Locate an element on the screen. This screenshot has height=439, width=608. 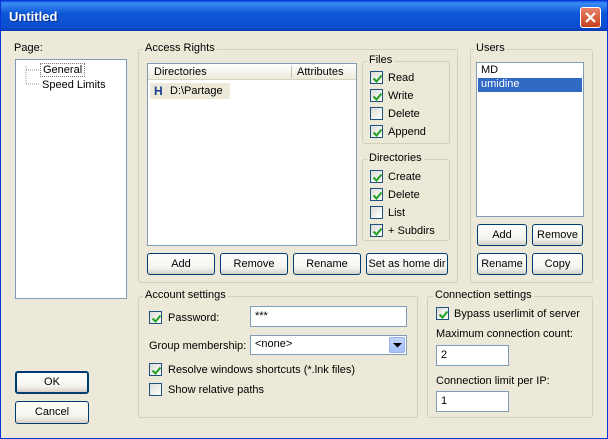
max-connection-field: 2 is located at coordinates (472, 355).